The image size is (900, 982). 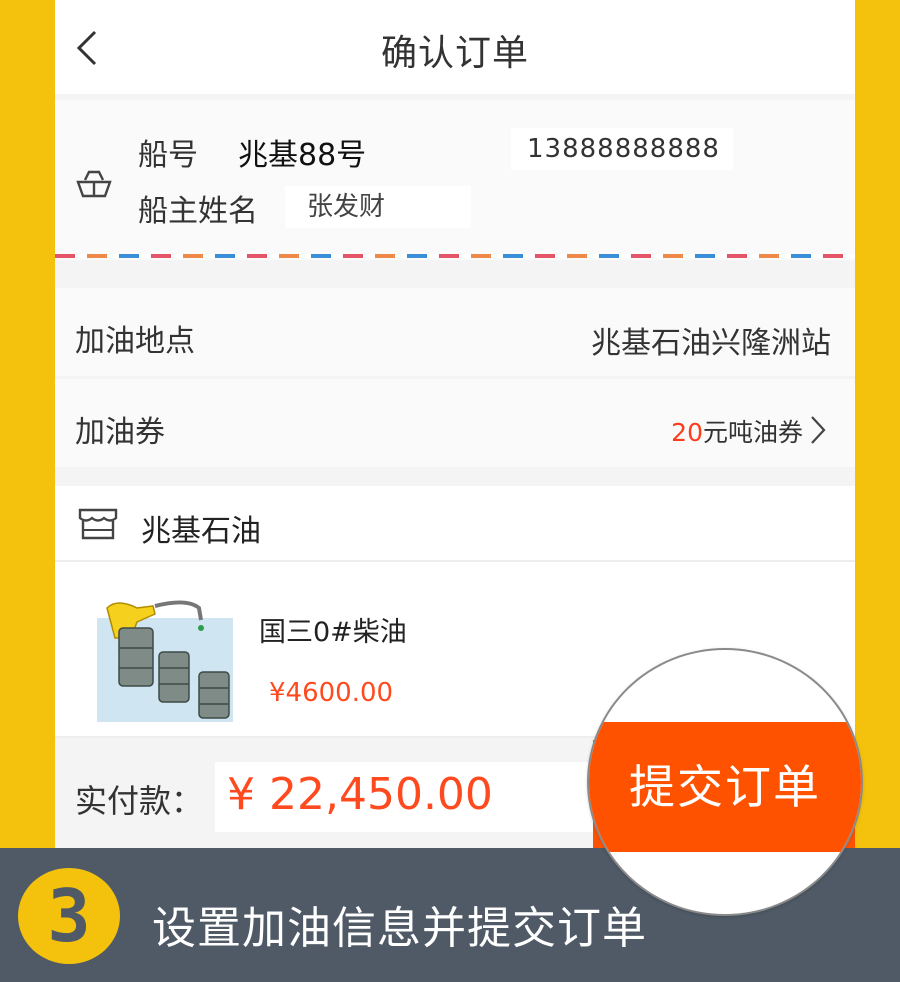 I want to click on coupon-label: 加油券, so click(x=120, y=432).